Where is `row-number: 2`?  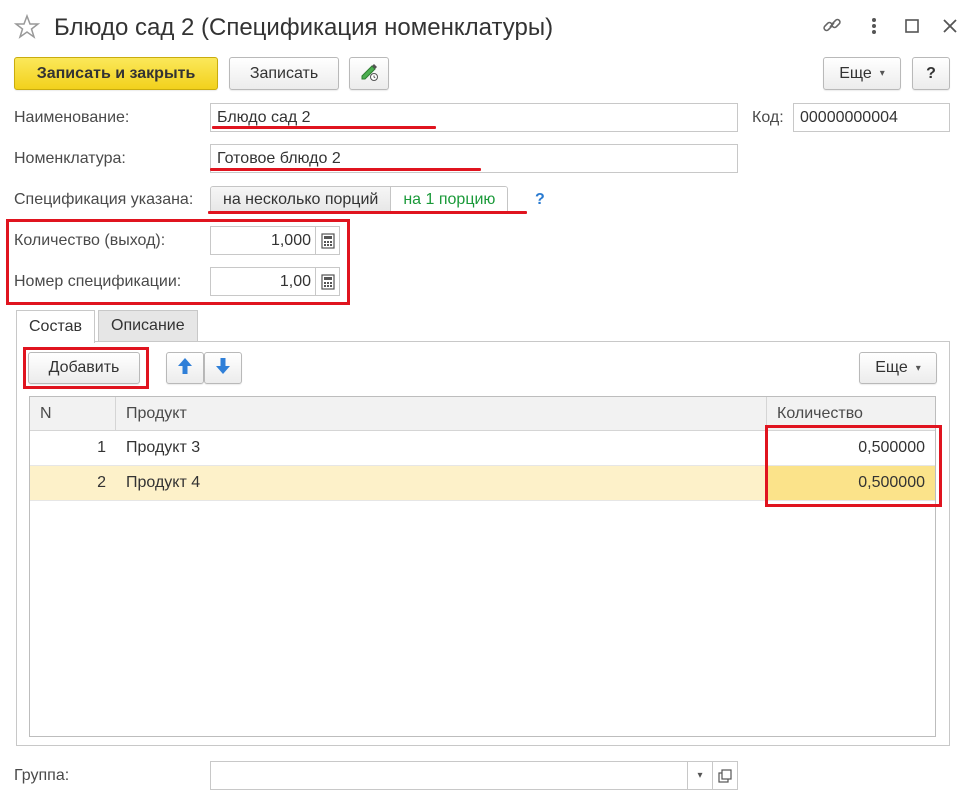 row-number: 2 is located at coordinates (101, 482).